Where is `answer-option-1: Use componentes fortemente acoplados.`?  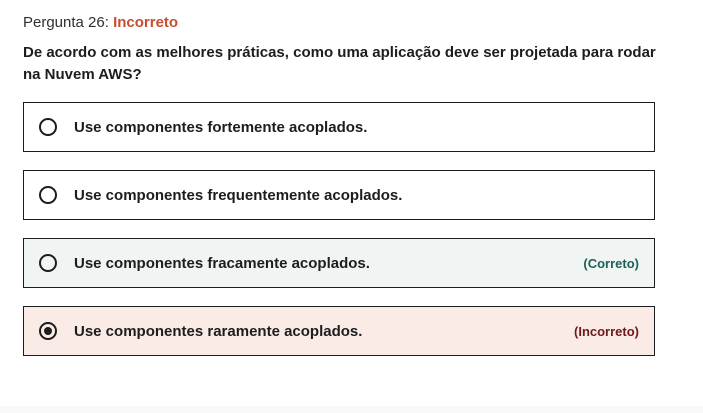 answer-option-1: Use componentes fortemente acoplados. is located at coordinates (339, 127).